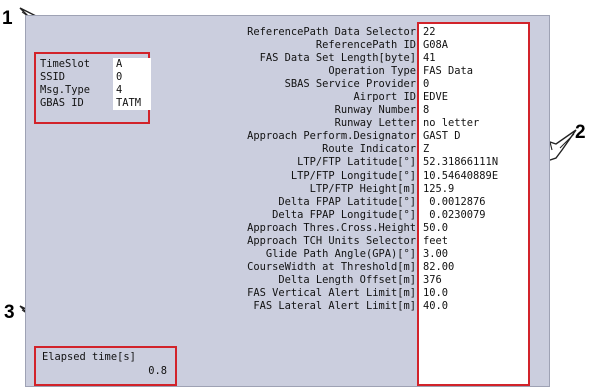 The width and height of the screenshot is (601, 387). I want to click on field-value: 52.31866111N, so click(461, 162).